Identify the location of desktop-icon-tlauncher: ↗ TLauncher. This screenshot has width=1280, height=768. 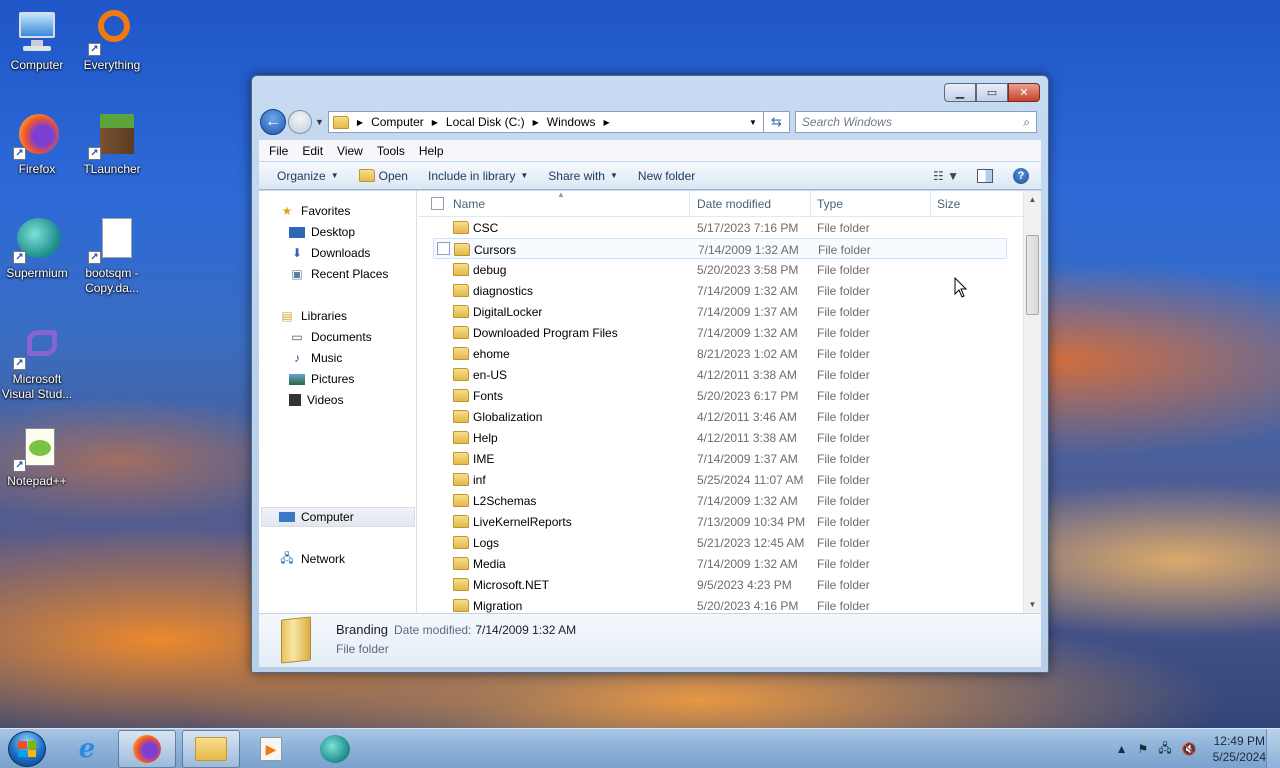
(112, 144).